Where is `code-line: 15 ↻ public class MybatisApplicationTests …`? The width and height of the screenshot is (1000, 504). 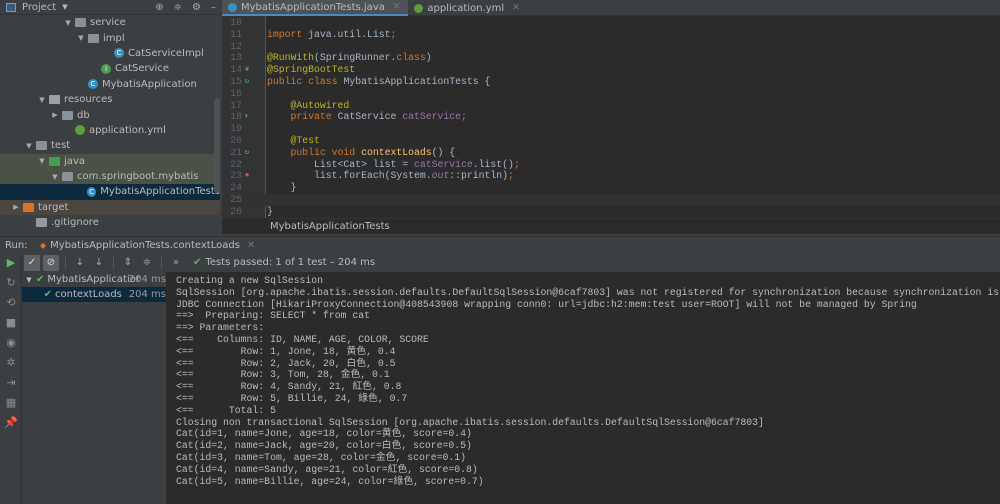 code-line: 15 ↻ public class MybatisApplicationTests … is located at coordinates (611, 82).